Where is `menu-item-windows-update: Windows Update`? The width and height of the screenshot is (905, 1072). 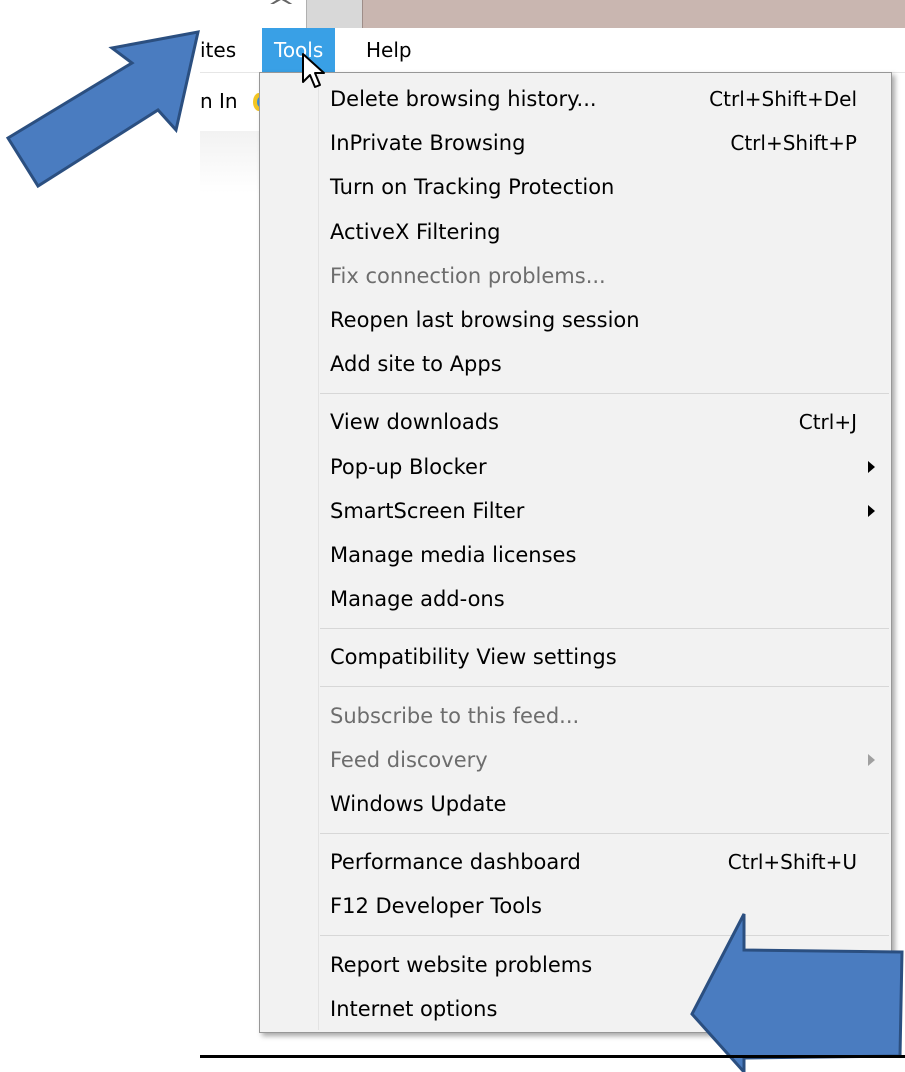
menu-item-windows-update: Windows Update is located at coordinates (575, 804).